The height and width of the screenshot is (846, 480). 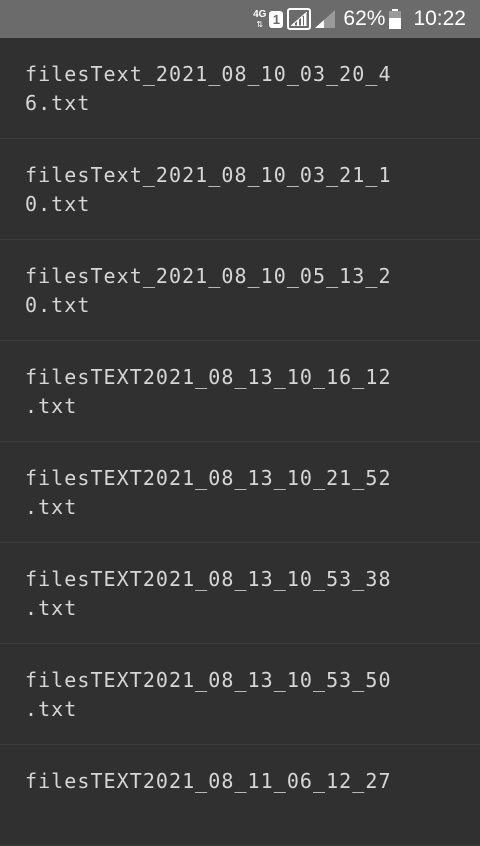 I want to click on file-list-item: filesText_2021_08_10_05_13_2 0.txt, so click(x=240, y=290).